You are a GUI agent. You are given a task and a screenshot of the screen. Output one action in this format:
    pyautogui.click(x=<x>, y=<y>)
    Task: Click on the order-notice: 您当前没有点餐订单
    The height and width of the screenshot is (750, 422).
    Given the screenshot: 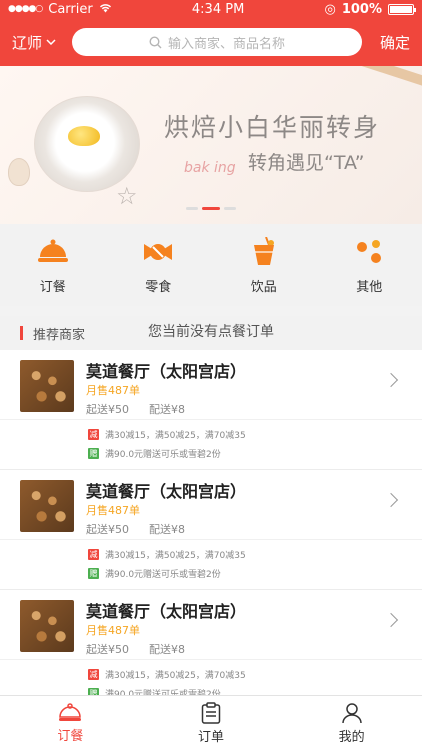 What is the action you would take?
    pyautogui.click(x=211, y=332)
    